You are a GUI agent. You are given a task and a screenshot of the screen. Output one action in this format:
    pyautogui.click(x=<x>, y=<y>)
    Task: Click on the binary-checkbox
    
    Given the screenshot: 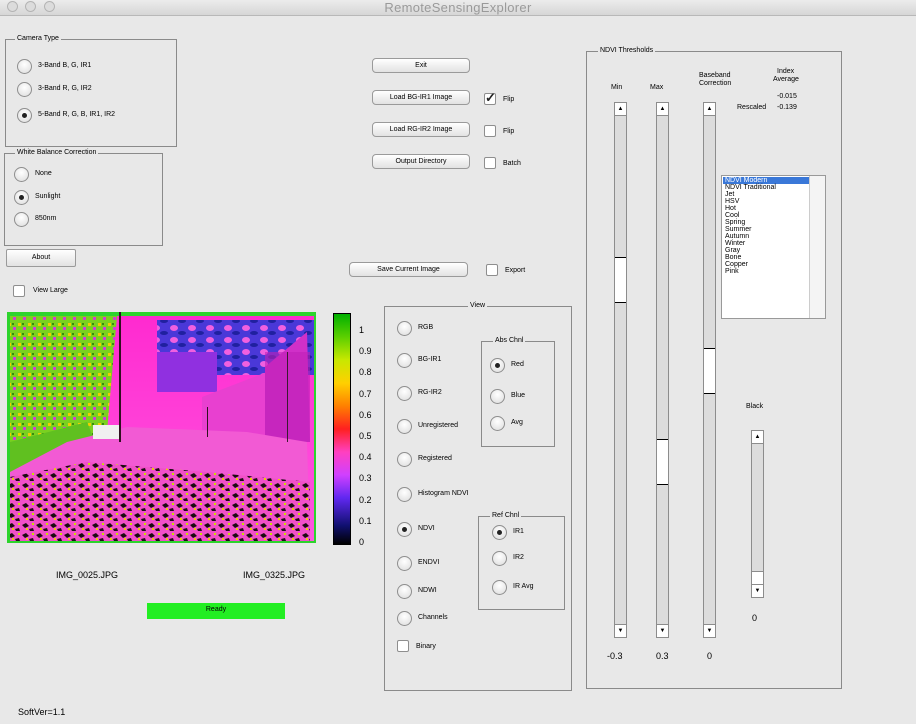 What is the action you would take?
    pyautogui.click(x=403, y=646)
    